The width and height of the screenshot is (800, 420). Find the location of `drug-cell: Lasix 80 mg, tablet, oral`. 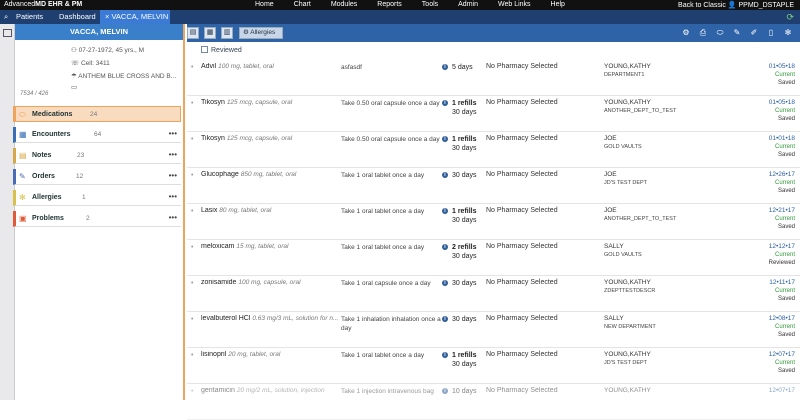

drug-cell: Lasix 80 mg, tablet, oral is located at coordinates (271, 210).